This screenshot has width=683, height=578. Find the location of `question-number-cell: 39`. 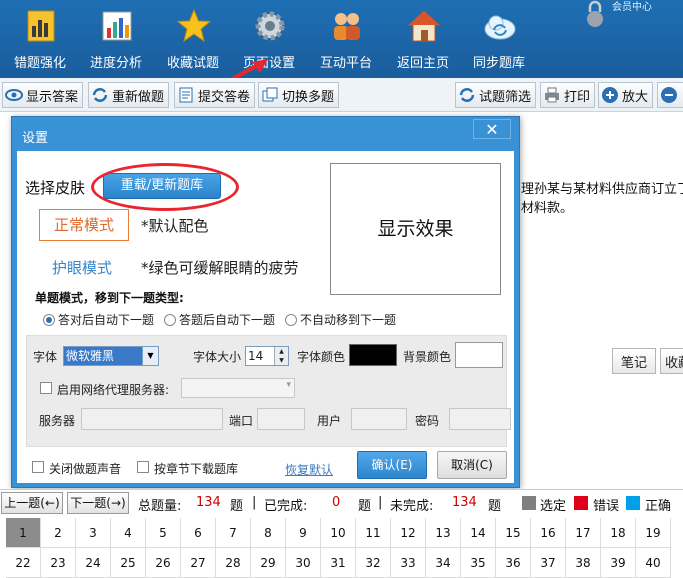

question-number-cell: 39 is located at coordinates (618, 563).